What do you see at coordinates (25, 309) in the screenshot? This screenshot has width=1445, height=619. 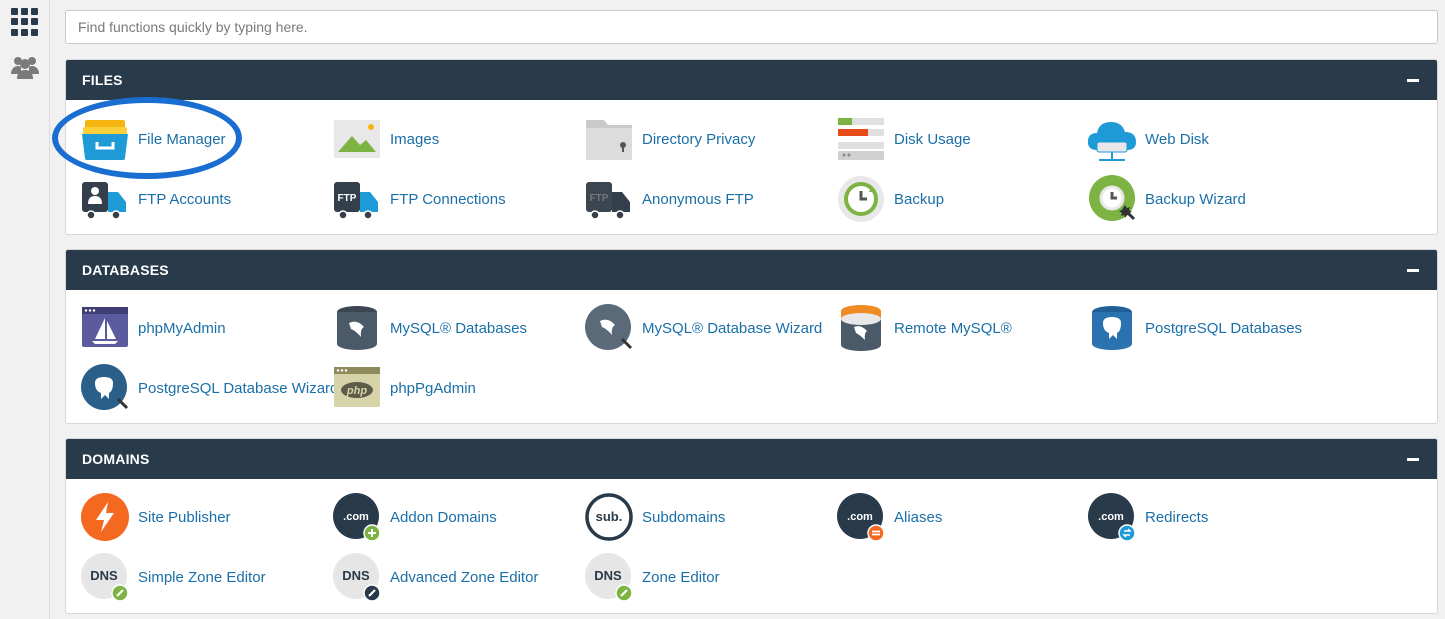 I see `left-sidebar` at bounding box center [25, 309].